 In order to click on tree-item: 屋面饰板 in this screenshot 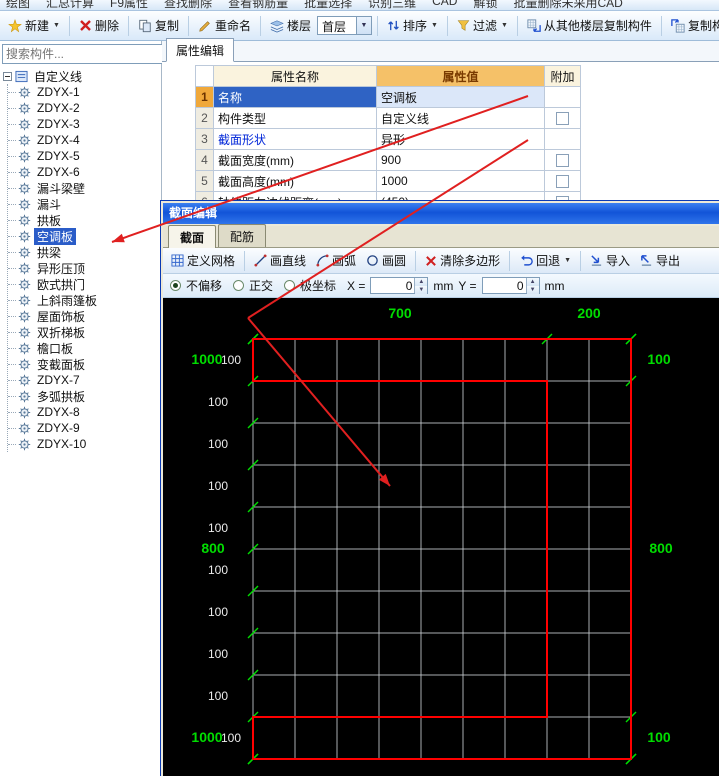, I will do `click(84, 316)`.